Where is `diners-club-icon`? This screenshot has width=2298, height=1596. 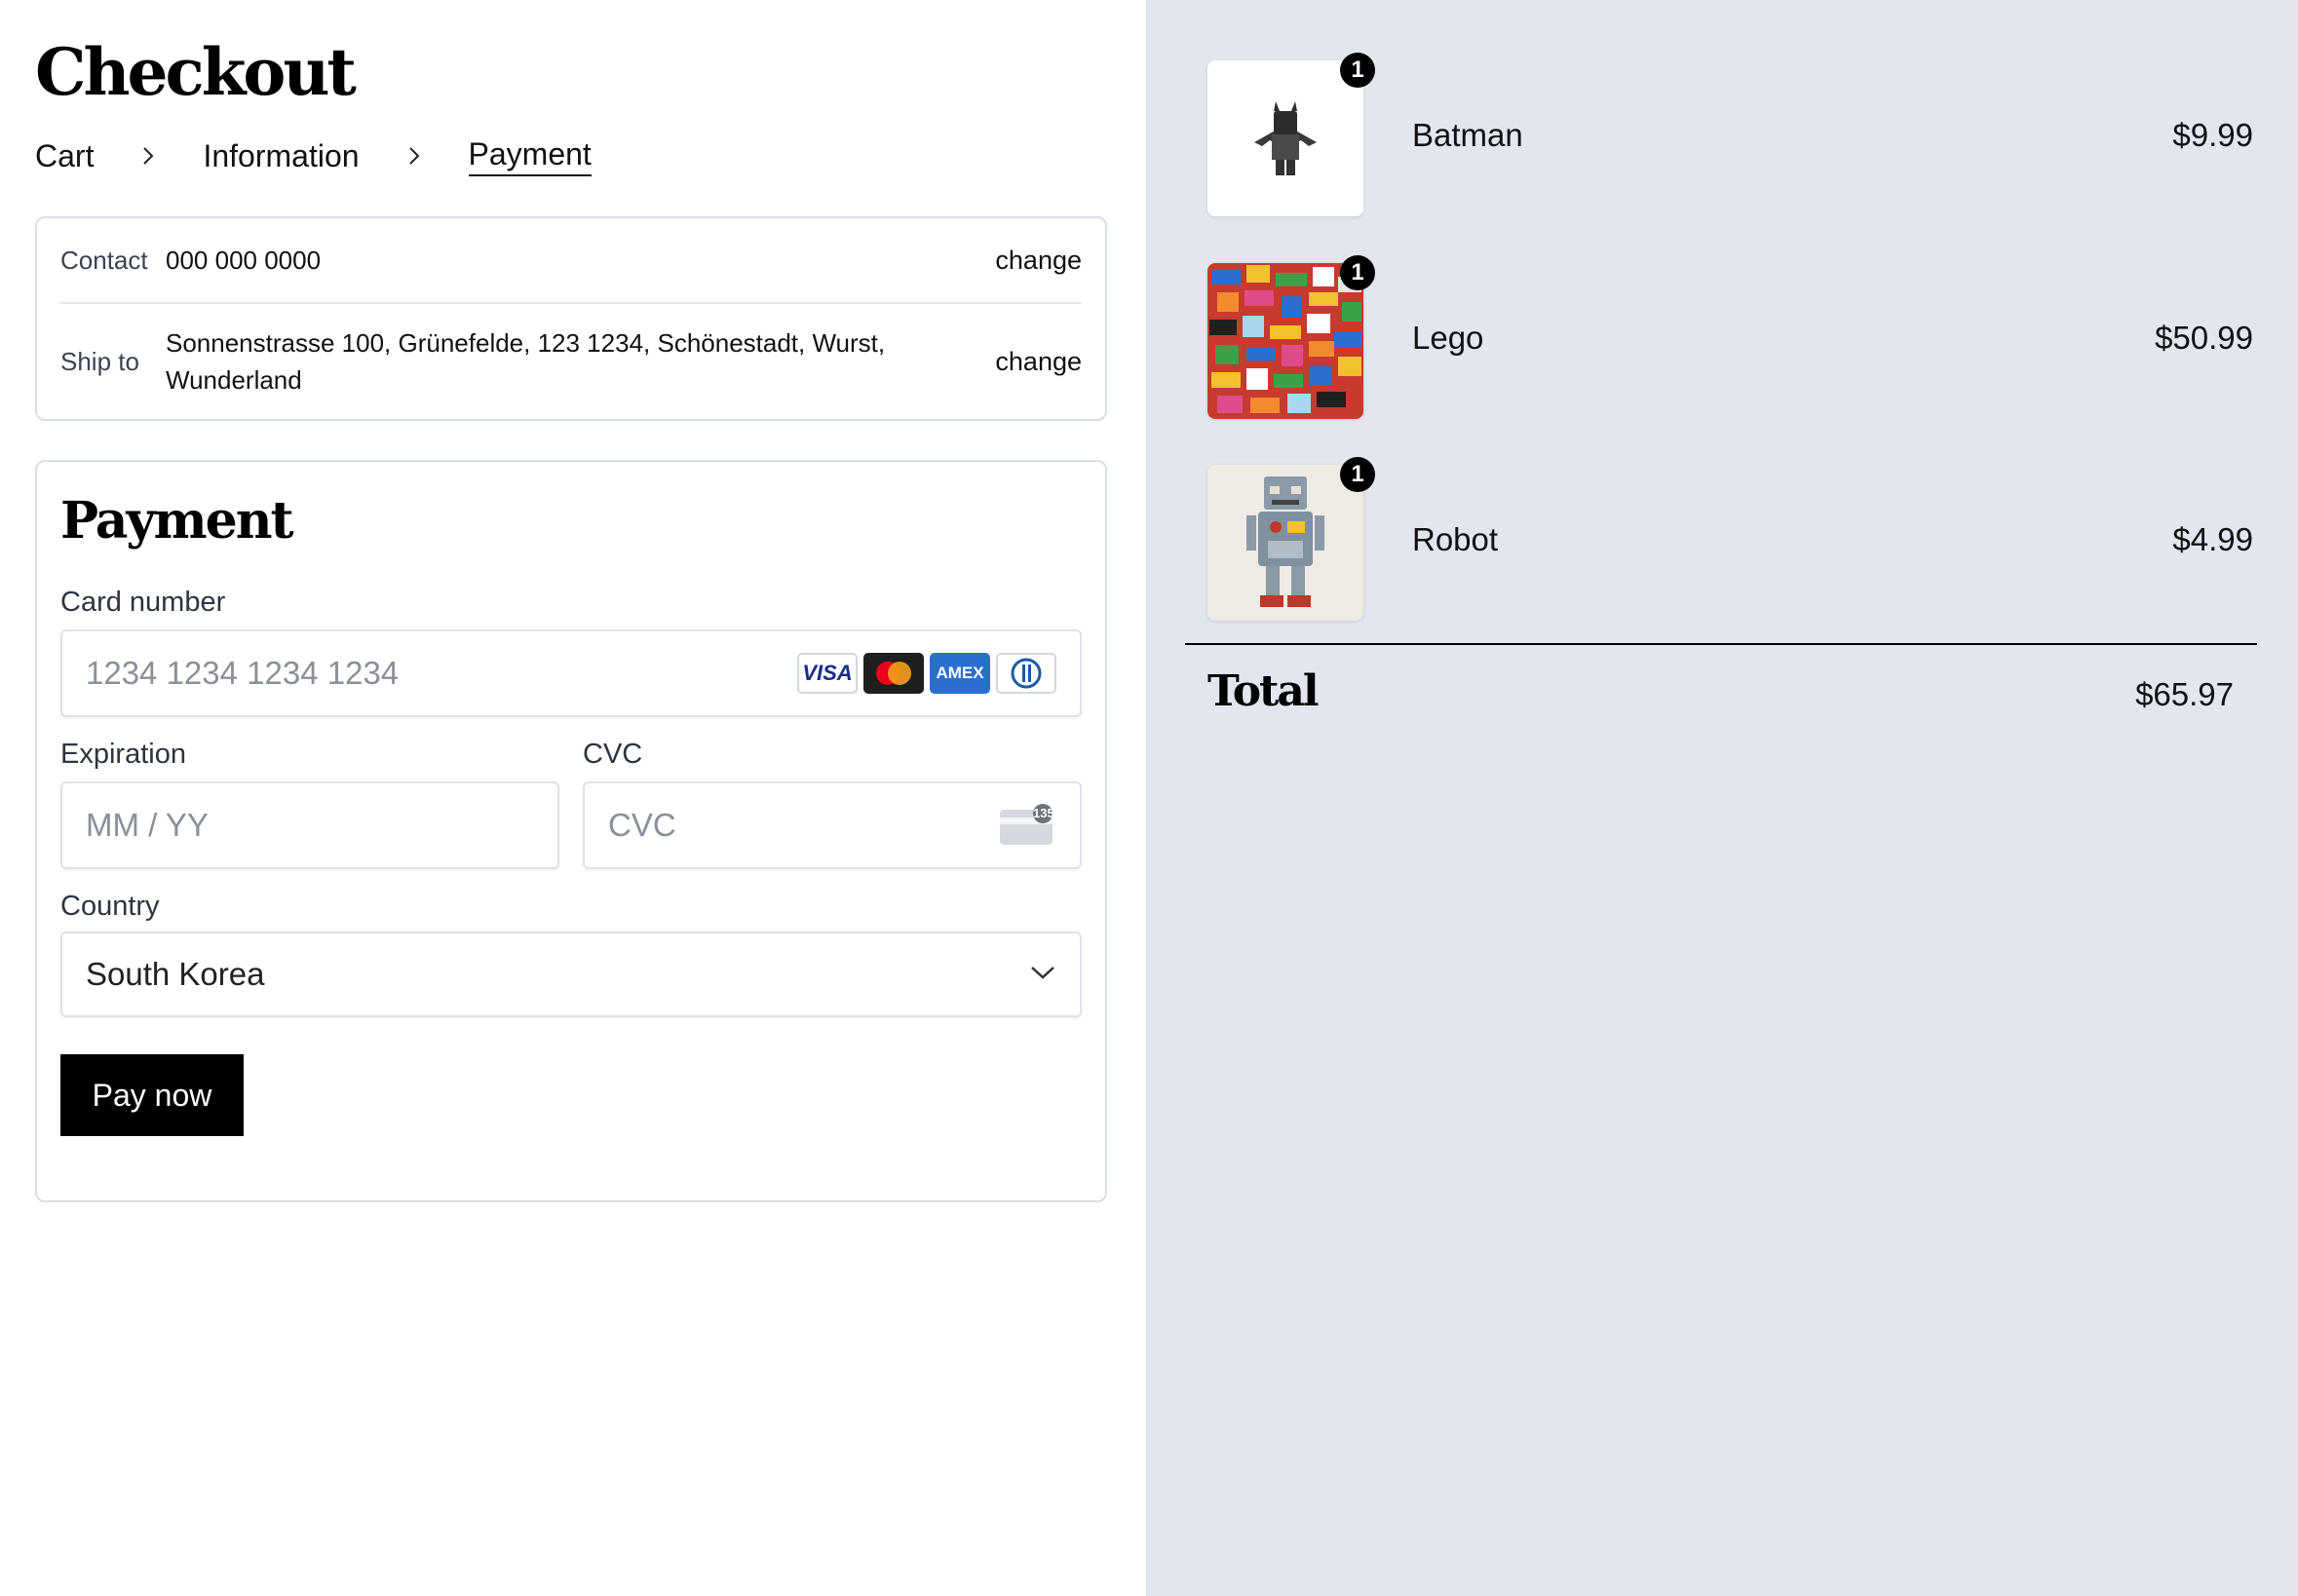
diners-club-icon is located at coordinates (1026, 673).